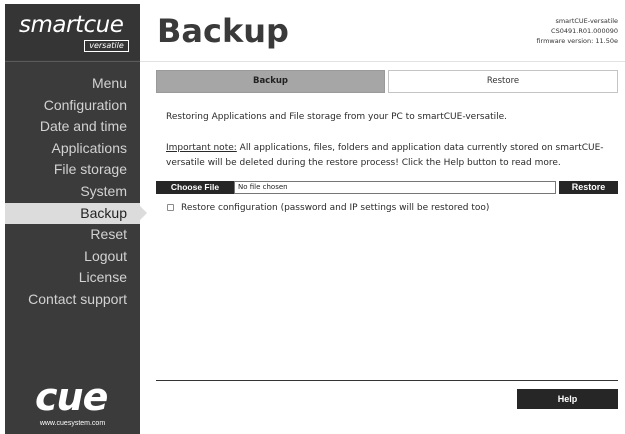 This screenshot has width=625, height=434. Describe the element at coordinates (72, 170) in the screenshot. I see `sidebar-item-file-storage: File storage` at that location.